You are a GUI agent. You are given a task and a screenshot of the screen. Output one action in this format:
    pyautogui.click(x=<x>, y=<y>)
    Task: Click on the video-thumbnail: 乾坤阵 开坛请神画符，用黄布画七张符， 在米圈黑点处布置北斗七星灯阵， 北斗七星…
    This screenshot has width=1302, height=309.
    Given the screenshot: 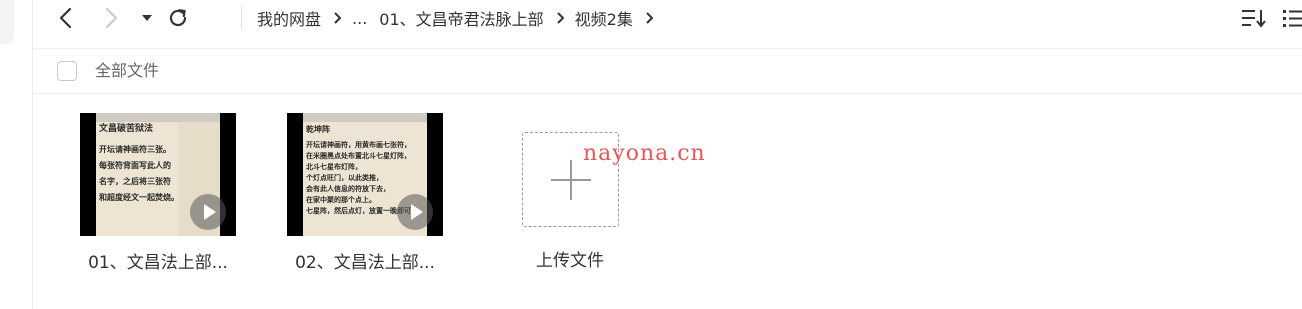 What is the action you would take?
    pyautogui.click(x=365, y=174)
    